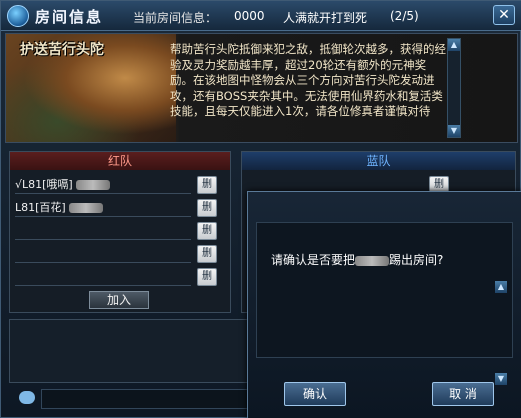 This screenshot has width=521, height=418. What do you see at coordinates (504, 15) in the screenshot?
I see `close-button: ✕` at bounding box center [504, 15].